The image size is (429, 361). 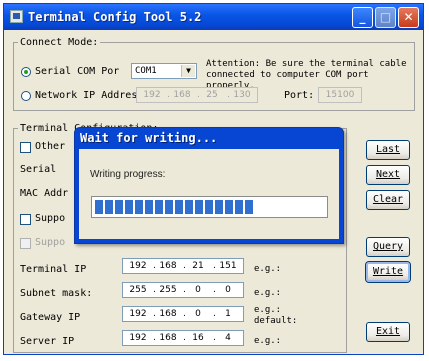 What do you see at coordinates (183, 290) in the screenshot?
I see `subnet-mask-field: 255 . 255 . 0 . 0` at bounding box center [183, 290].